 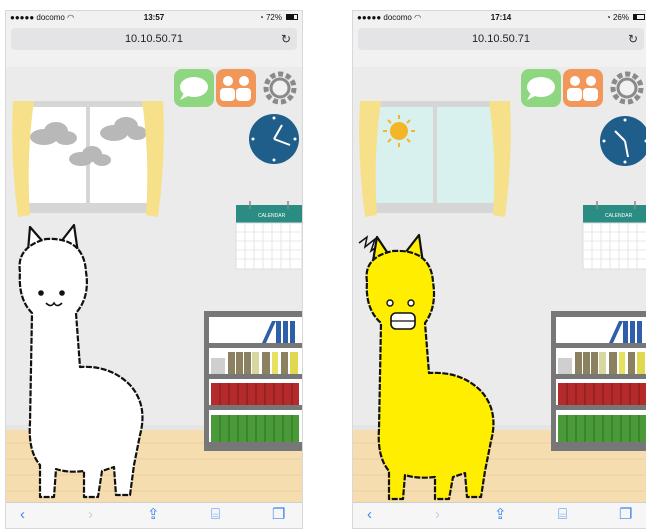 I want to click on battery-percent: ◔ 26%, so click(x=617, y=17).